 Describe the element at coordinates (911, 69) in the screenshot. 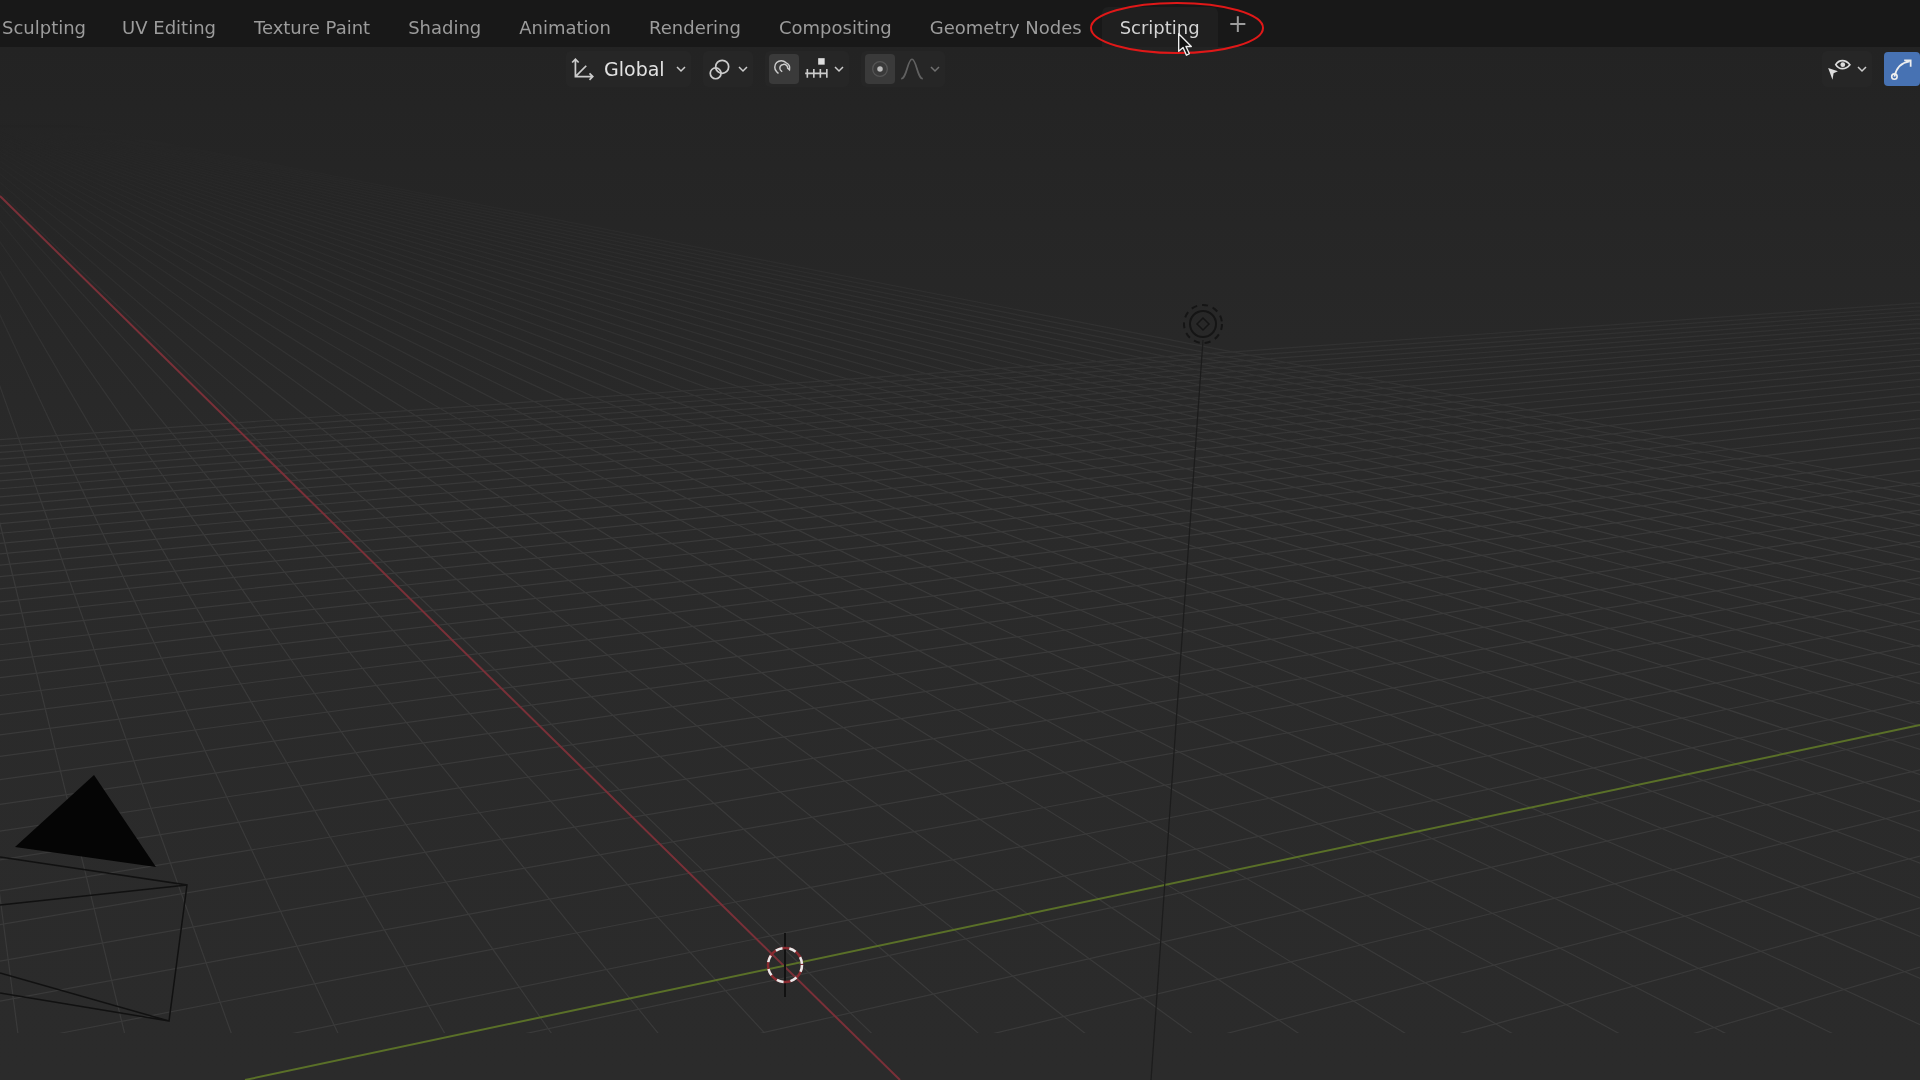

I see `falloff-curve-icon` at that location.